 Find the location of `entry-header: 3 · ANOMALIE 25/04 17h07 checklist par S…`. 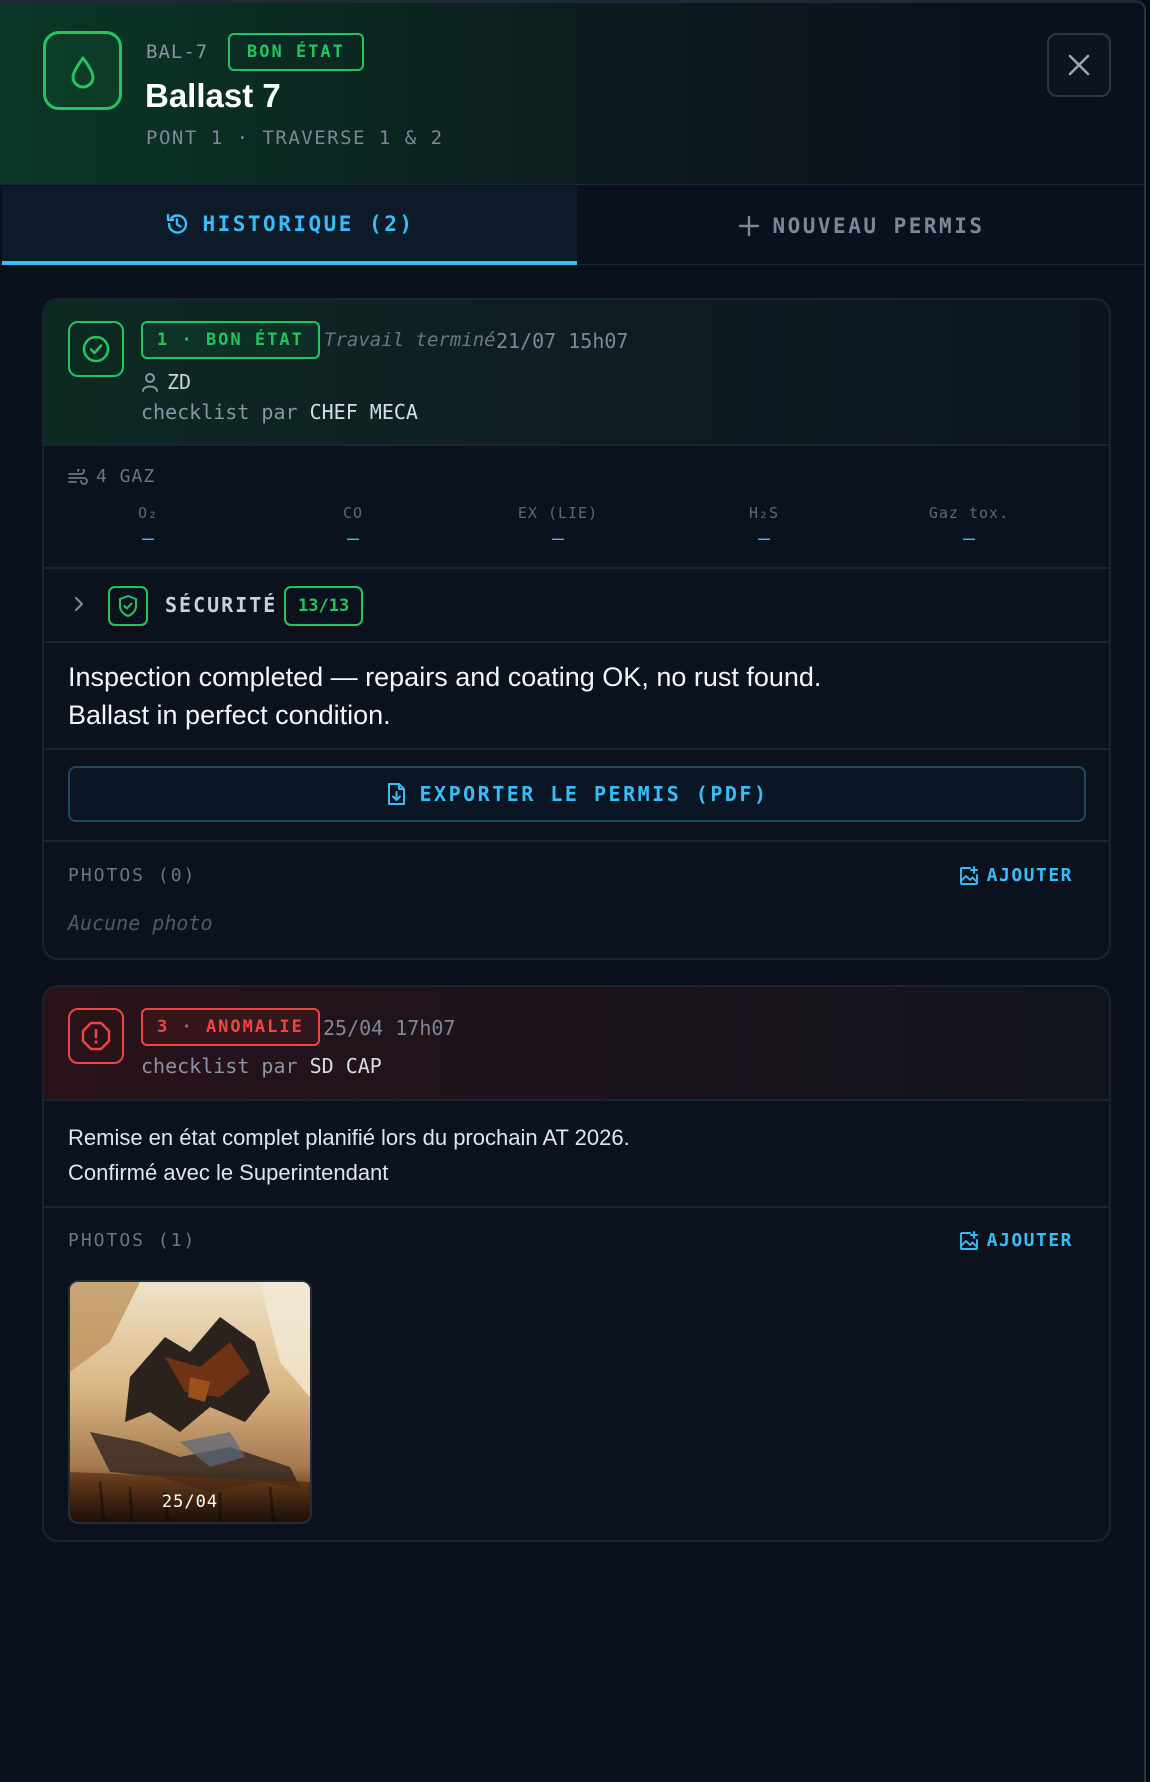

entry-header: 3 · ANOMALIE 25/04 17h07 checklist par S… is located at coordinates (576, 1044).